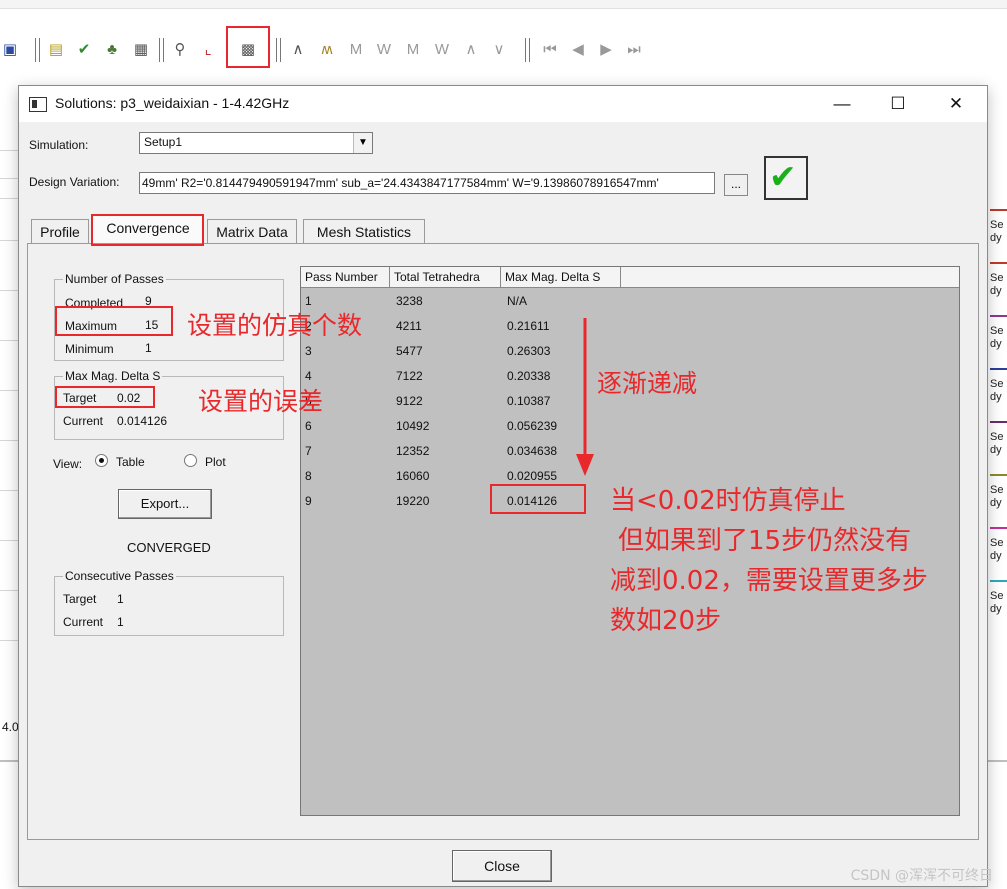 Image resolution: width=1007 pixels, height=889 pixels. Describe the element at coordinates (532, 476) in the screenshot. I see `delta-s-cell: 0.020955` at that location.